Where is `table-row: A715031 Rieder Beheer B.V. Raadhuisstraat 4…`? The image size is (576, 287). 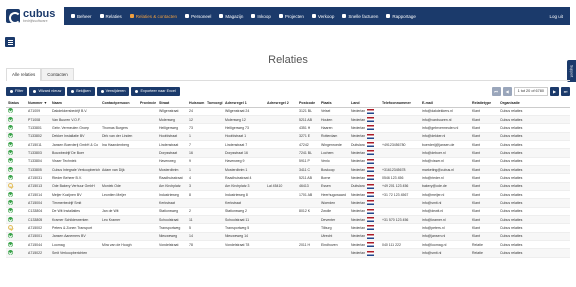 table-row: A715031 Rieder Beheer B.V. Raadhuisstraat 4… is located at coordinates (288, 178).